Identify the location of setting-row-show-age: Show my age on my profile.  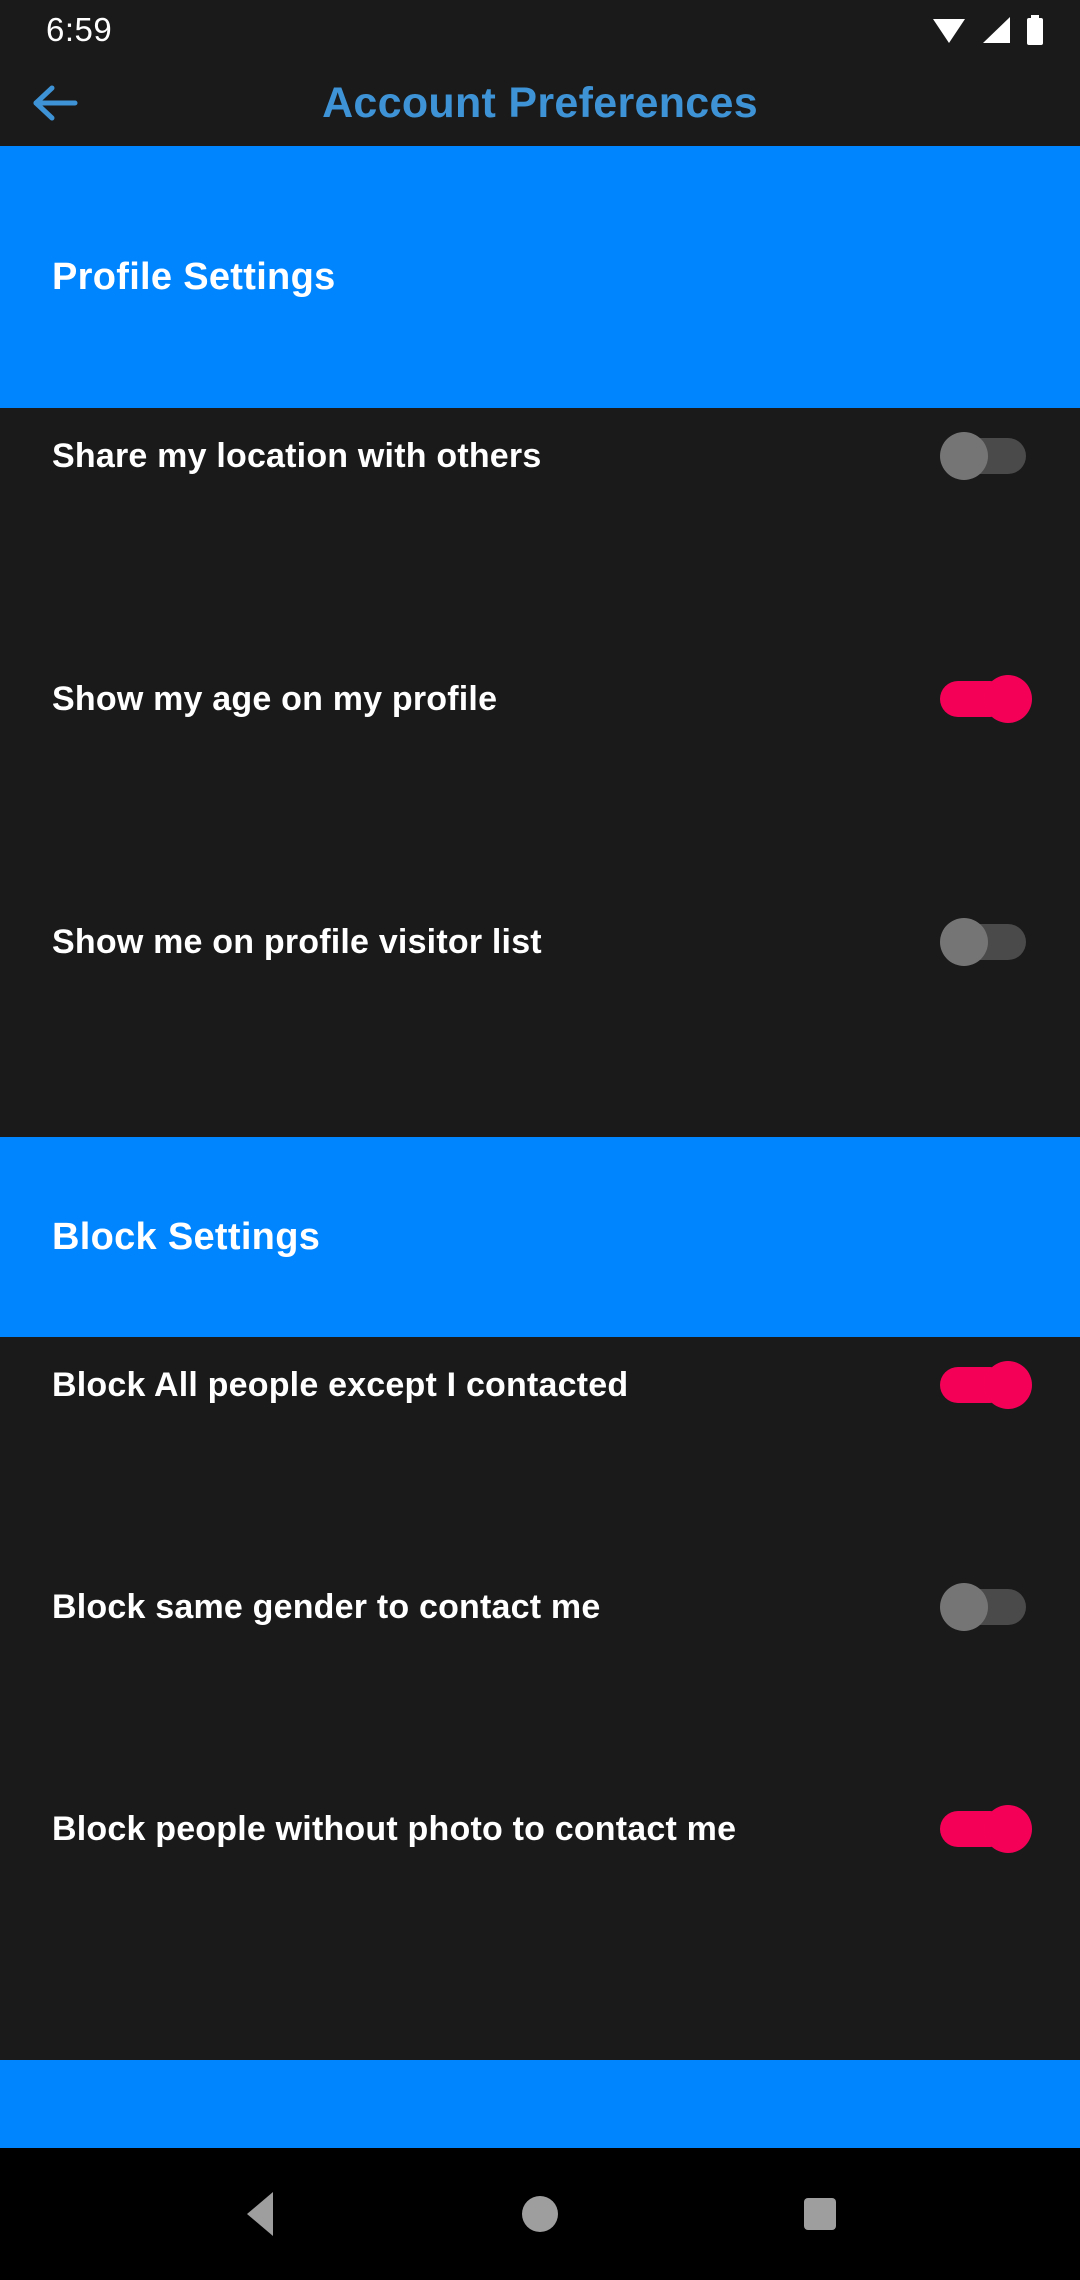
(540, 772).